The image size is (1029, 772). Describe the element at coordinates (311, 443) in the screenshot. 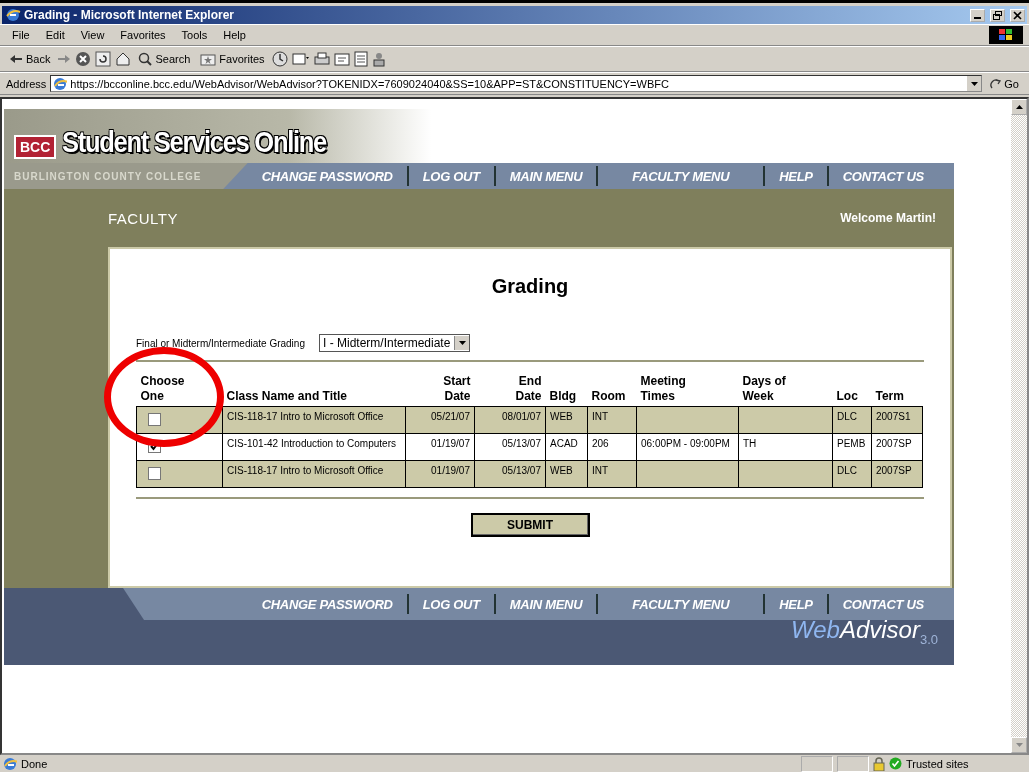

I see `table-cell: CIS-101-42 Introduction to Computers` at that location.